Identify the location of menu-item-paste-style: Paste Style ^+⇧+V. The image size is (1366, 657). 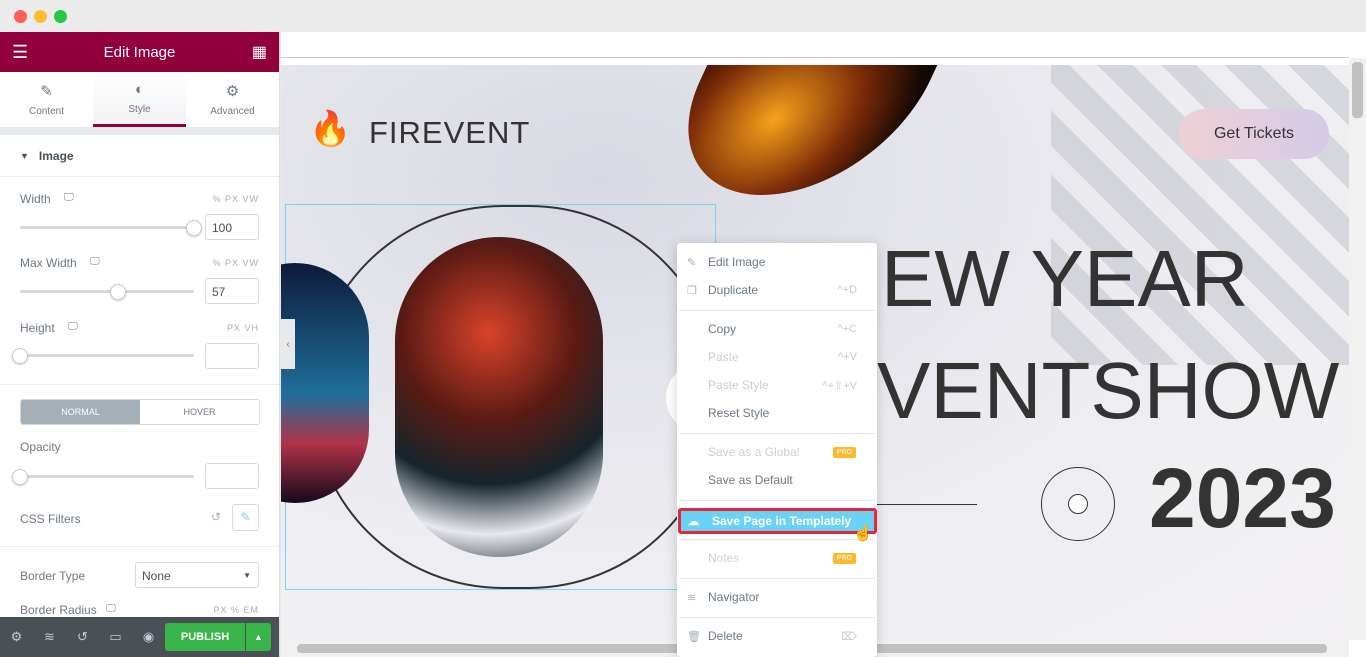
(777, 385).